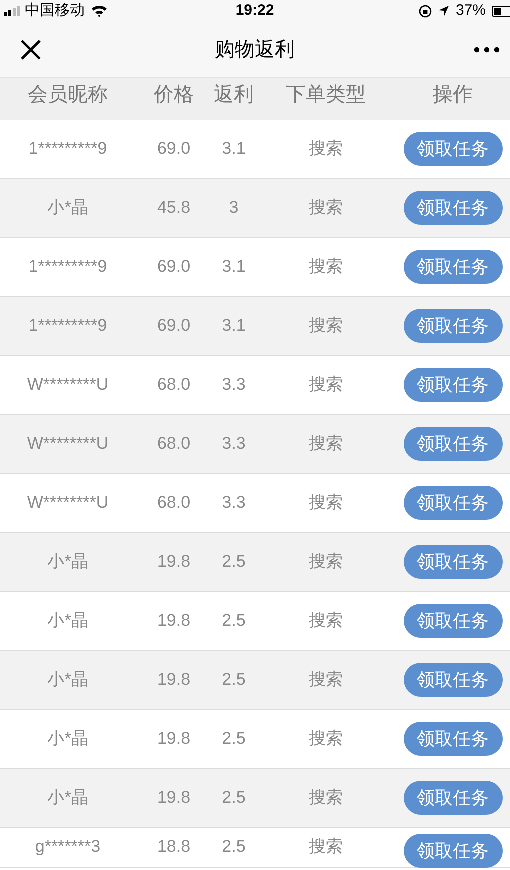  What do you see at coordinates (174, 208) in the screenshot?
I see `price-cell-text: 45.8` at bounding box center [174, 208].